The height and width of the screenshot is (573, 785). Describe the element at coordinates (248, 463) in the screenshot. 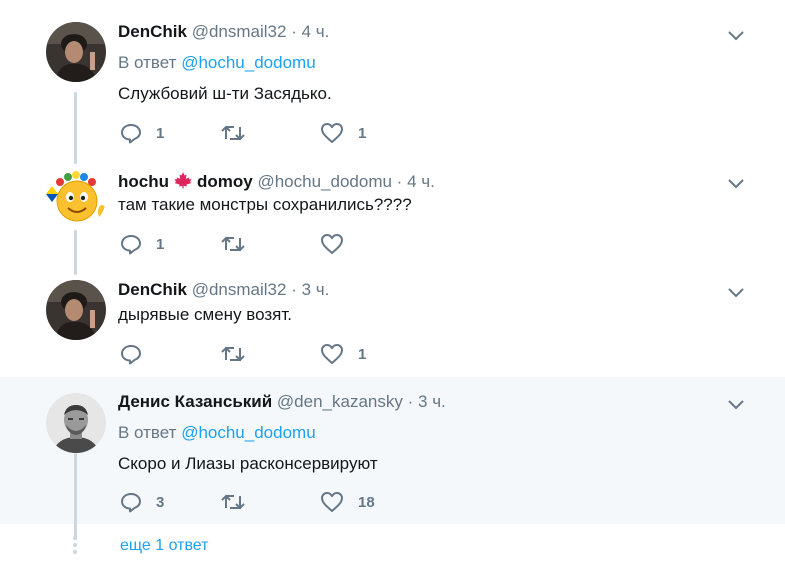

I see `tweet-text: Скоро и Лиазы расконсервируют` at that location.